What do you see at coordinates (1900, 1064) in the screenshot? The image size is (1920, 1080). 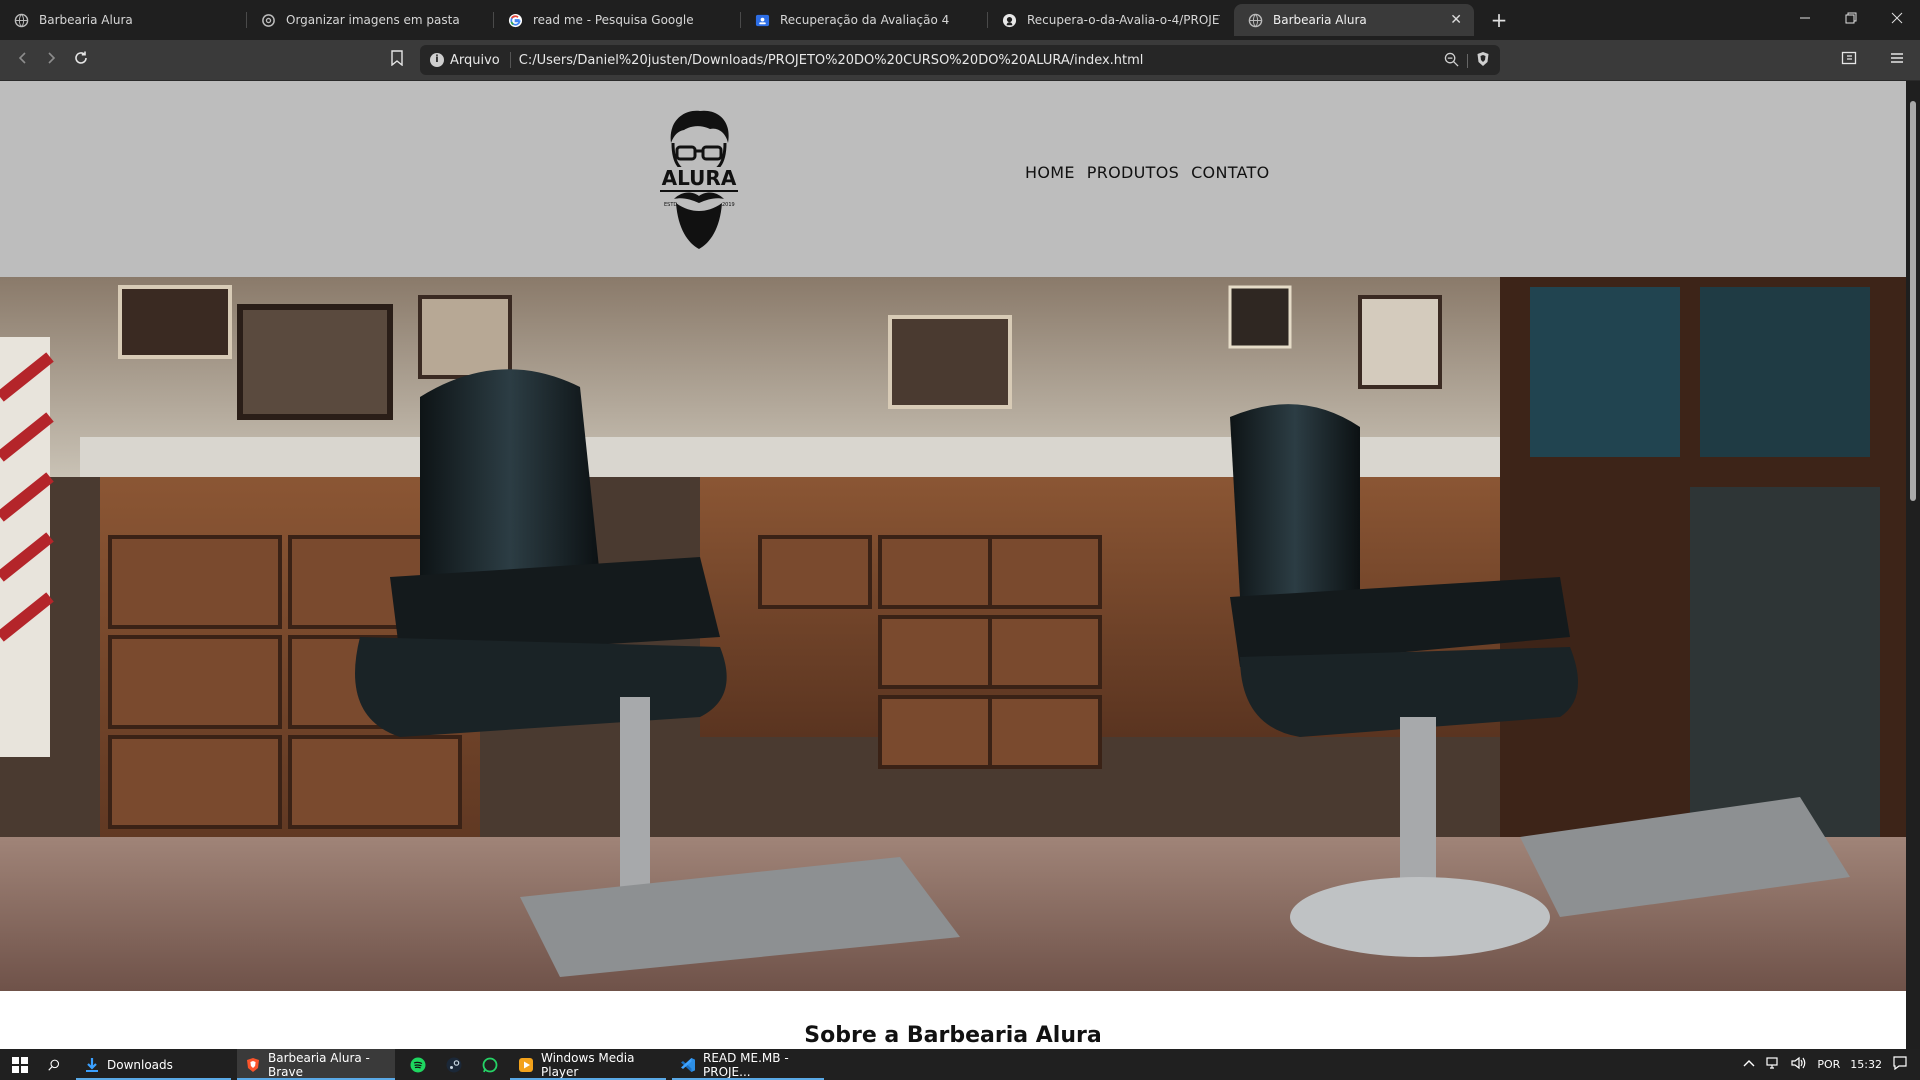 I see `notifications-icon` at bounding box center [1900, 1064].